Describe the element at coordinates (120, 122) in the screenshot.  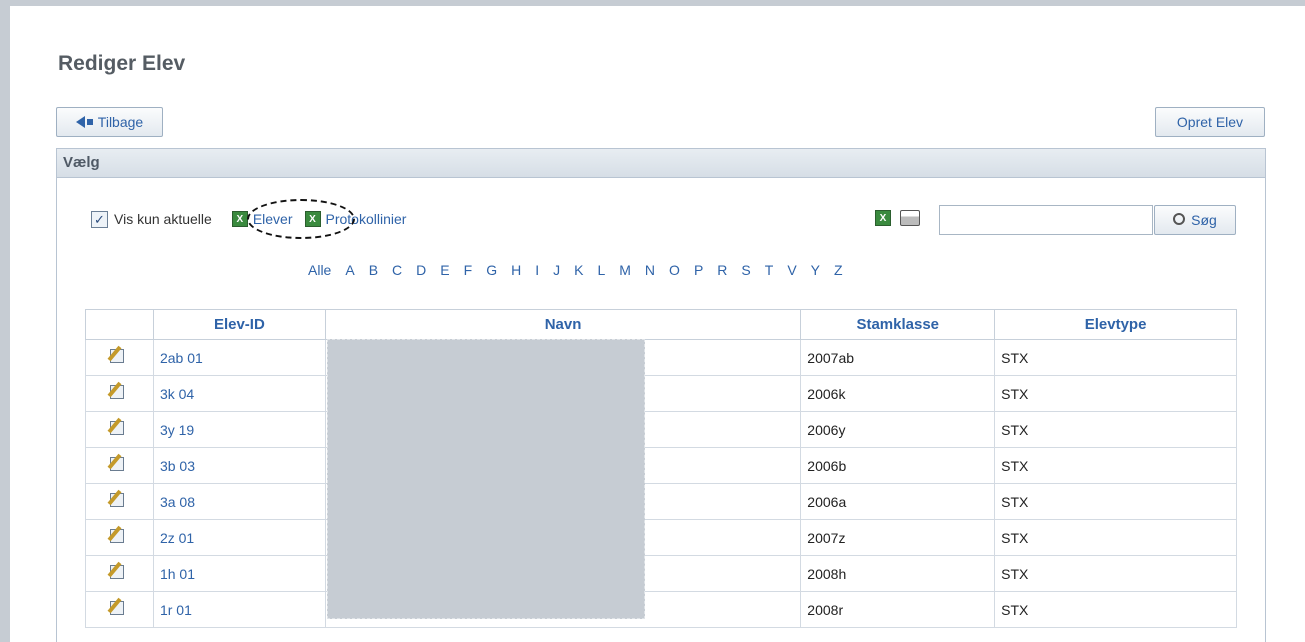
I see `back-button-label: Tilbage` at that location.